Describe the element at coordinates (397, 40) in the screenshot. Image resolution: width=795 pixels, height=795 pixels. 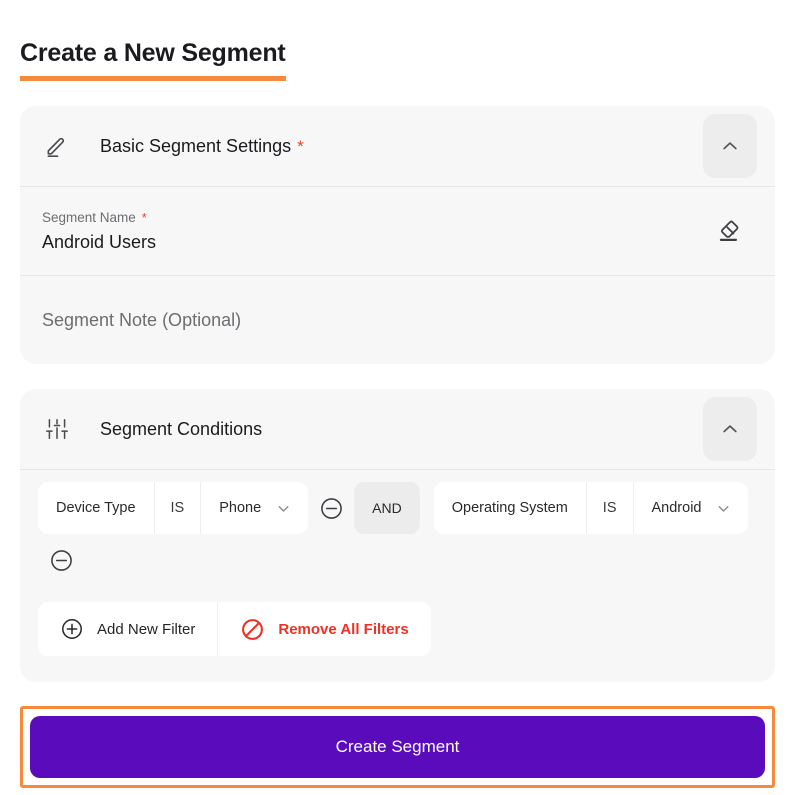
I see `page-title-container: Create a New Segment` at that location.